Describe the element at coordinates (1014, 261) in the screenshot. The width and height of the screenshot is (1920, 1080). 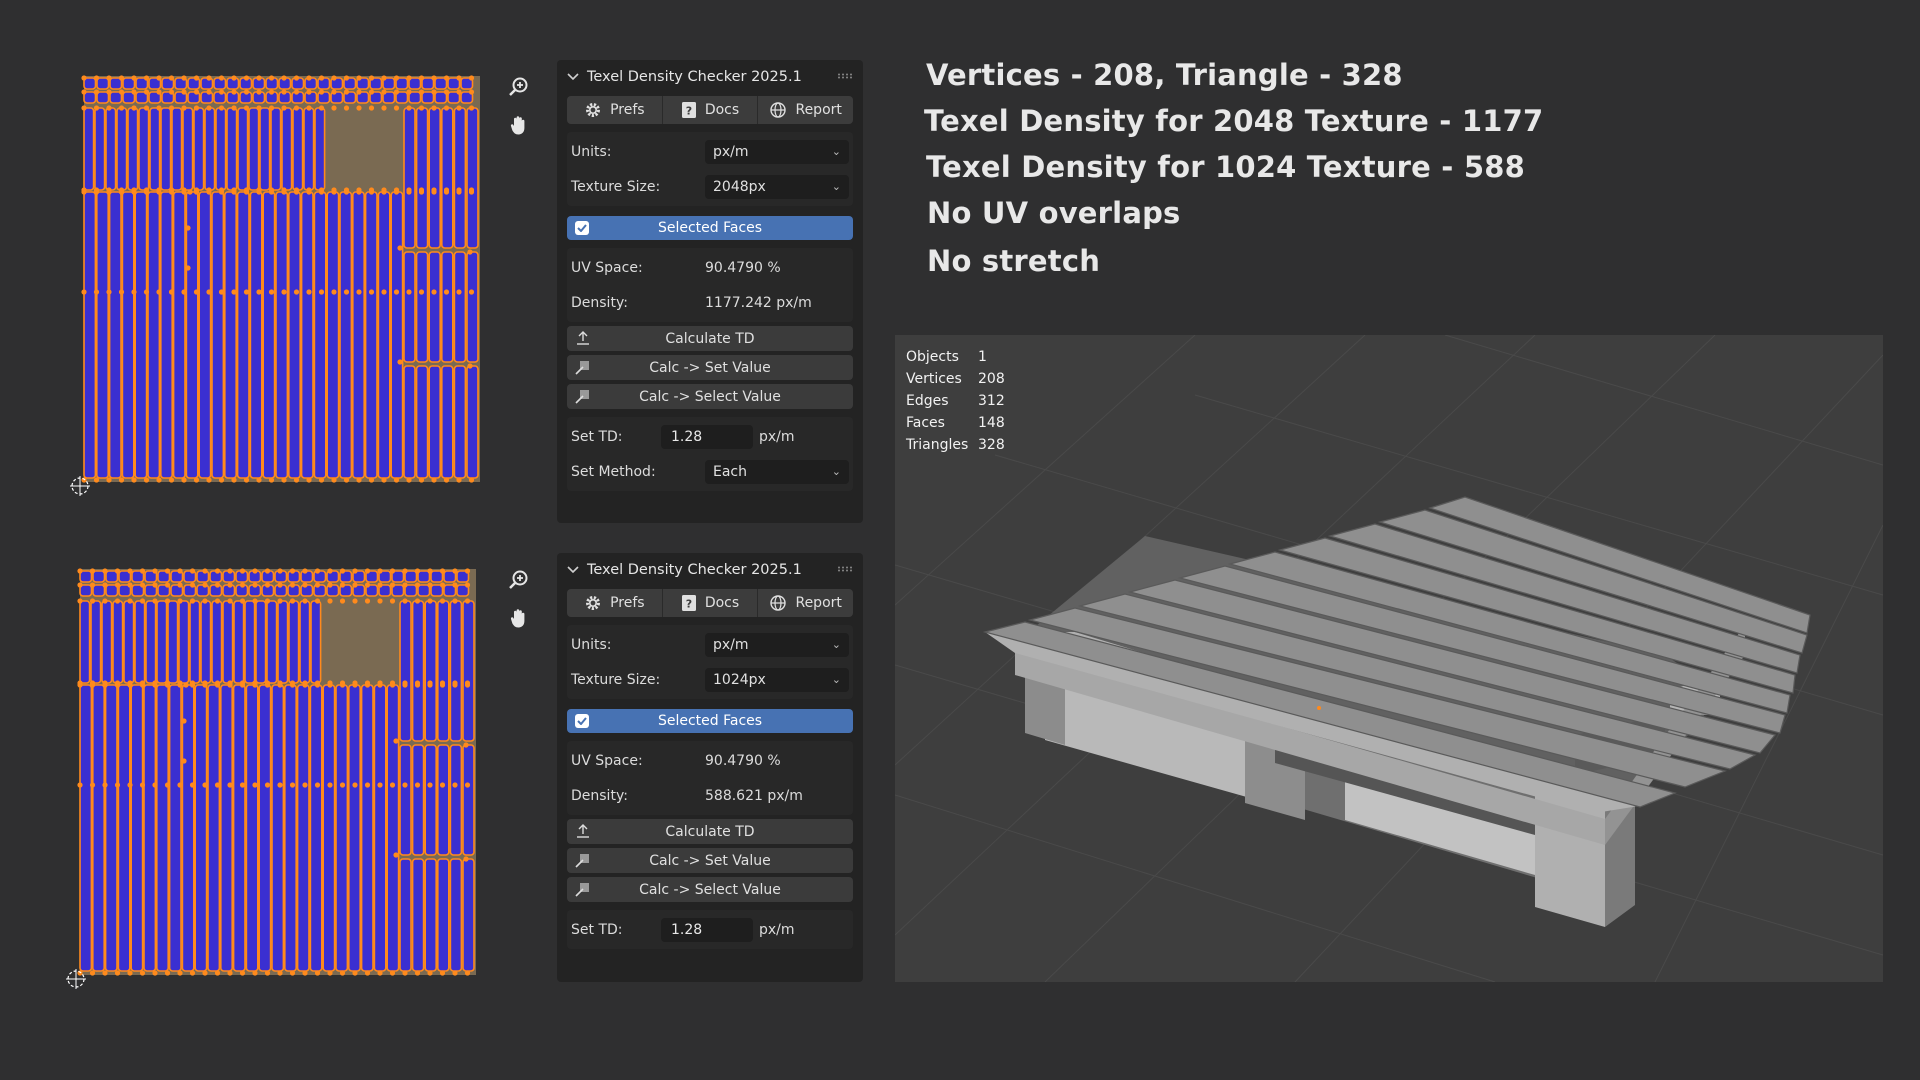
I see `headline-stretch: No stretch` at that location.